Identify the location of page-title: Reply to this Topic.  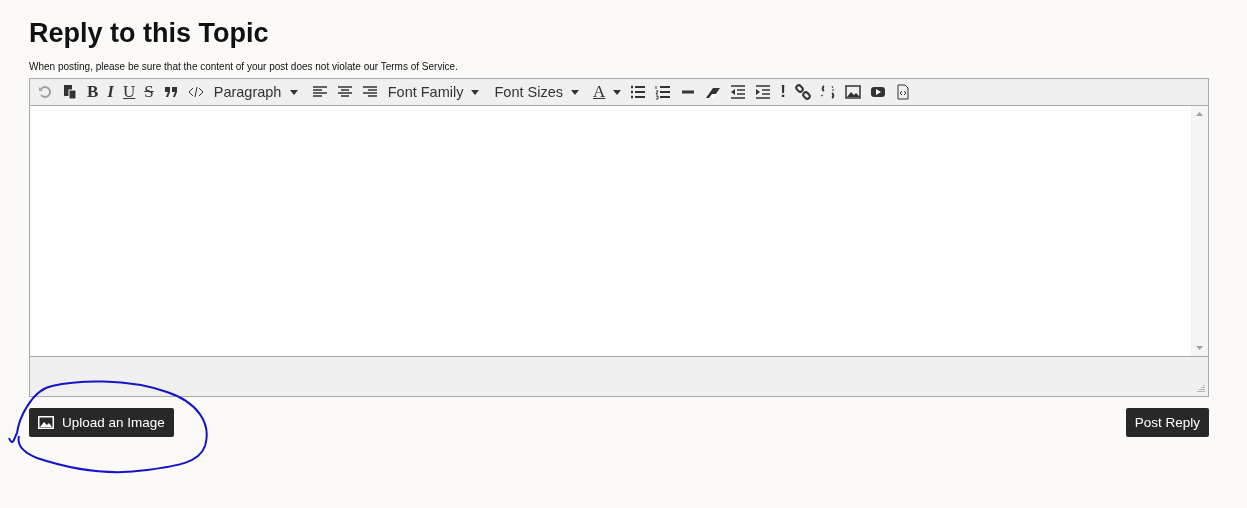
(149, 33).